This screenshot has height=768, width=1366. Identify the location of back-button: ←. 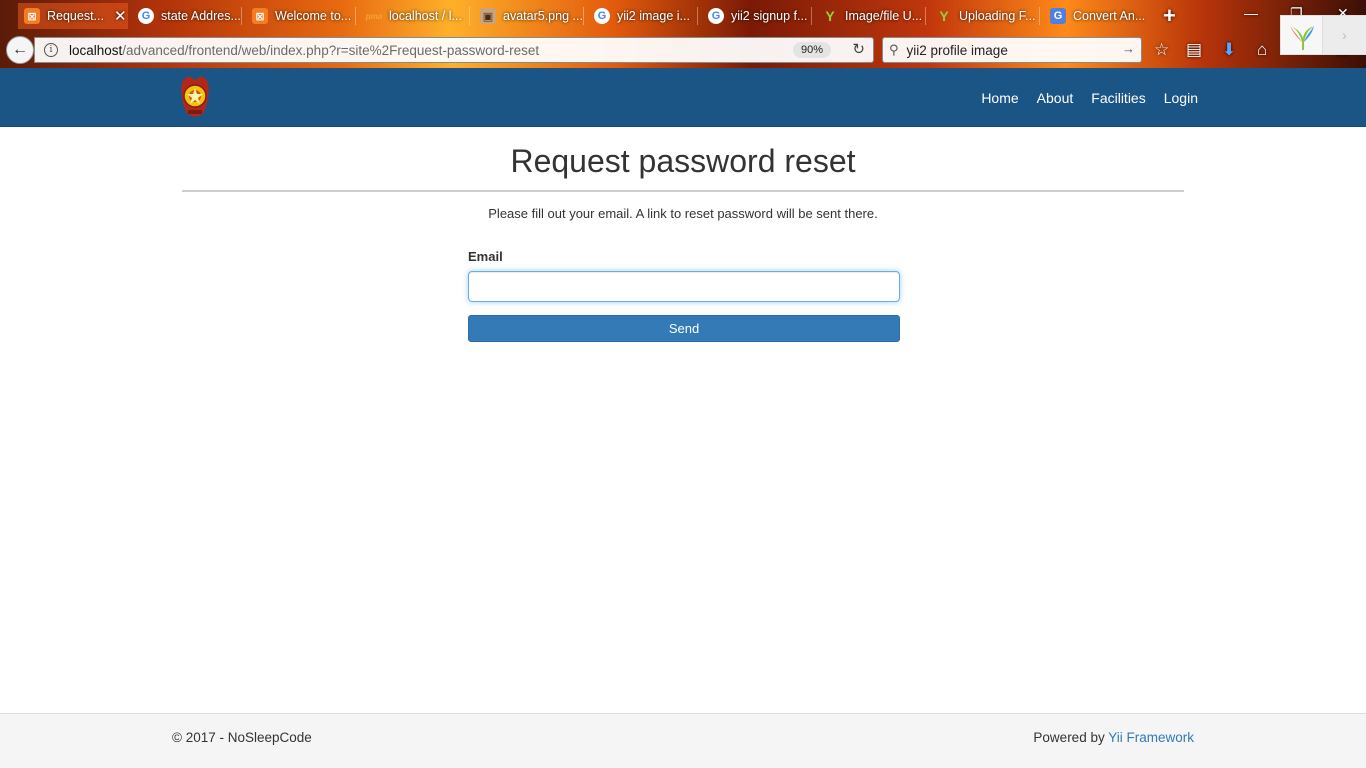
(20, 50).